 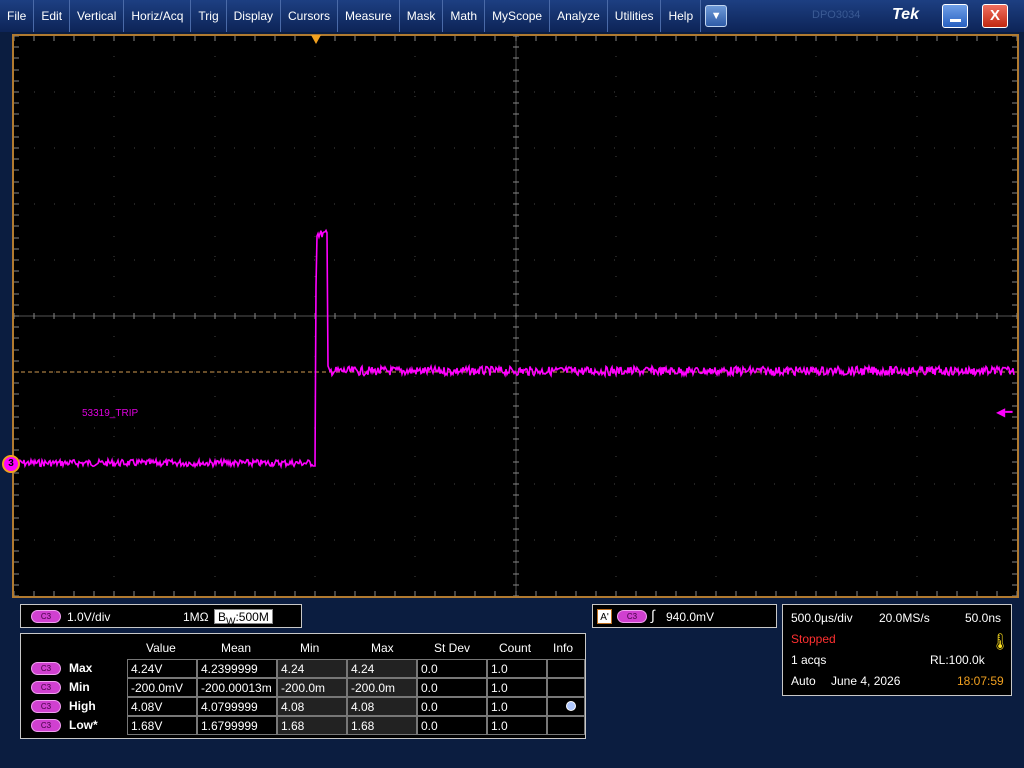 I want to click on cell-max: 1.68, so click(x=382, y=725).